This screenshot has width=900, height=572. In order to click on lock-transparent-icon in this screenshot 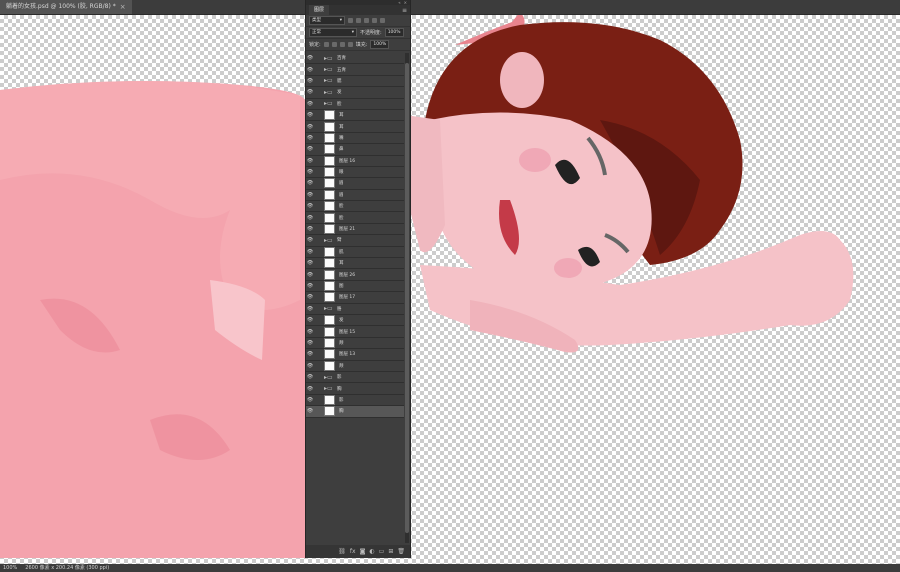, I will do `click(326, 44)`.